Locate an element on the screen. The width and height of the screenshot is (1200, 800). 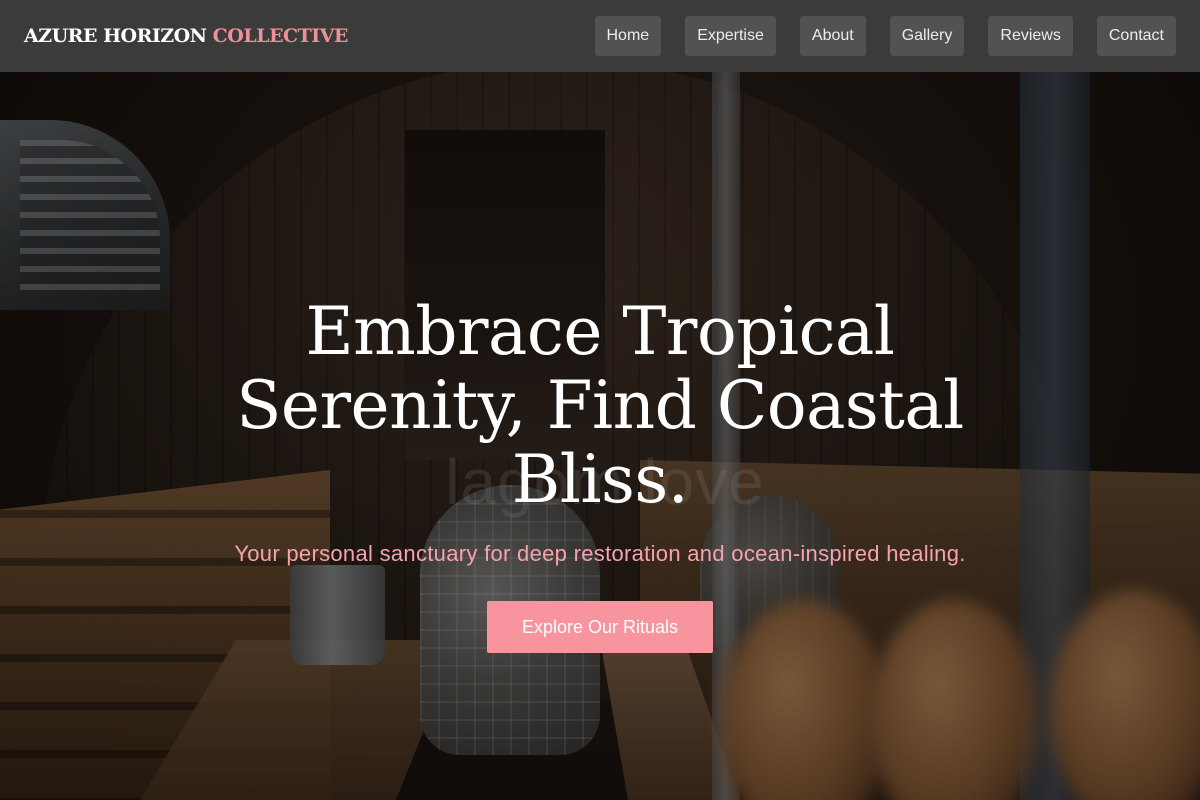
nav-about: About is located at coordinates (832, 36).